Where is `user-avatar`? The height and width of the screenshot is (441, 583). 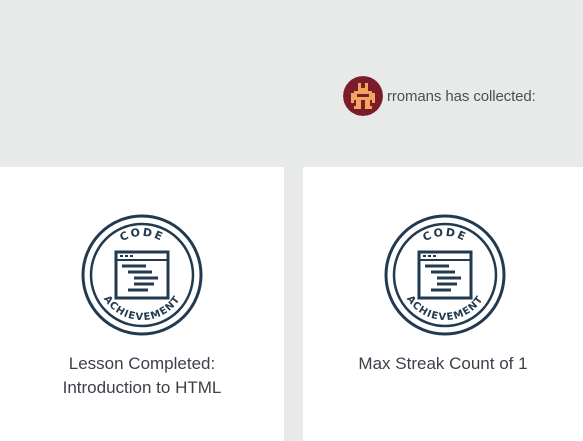
user-avatar is located at coordinates (363, 96).